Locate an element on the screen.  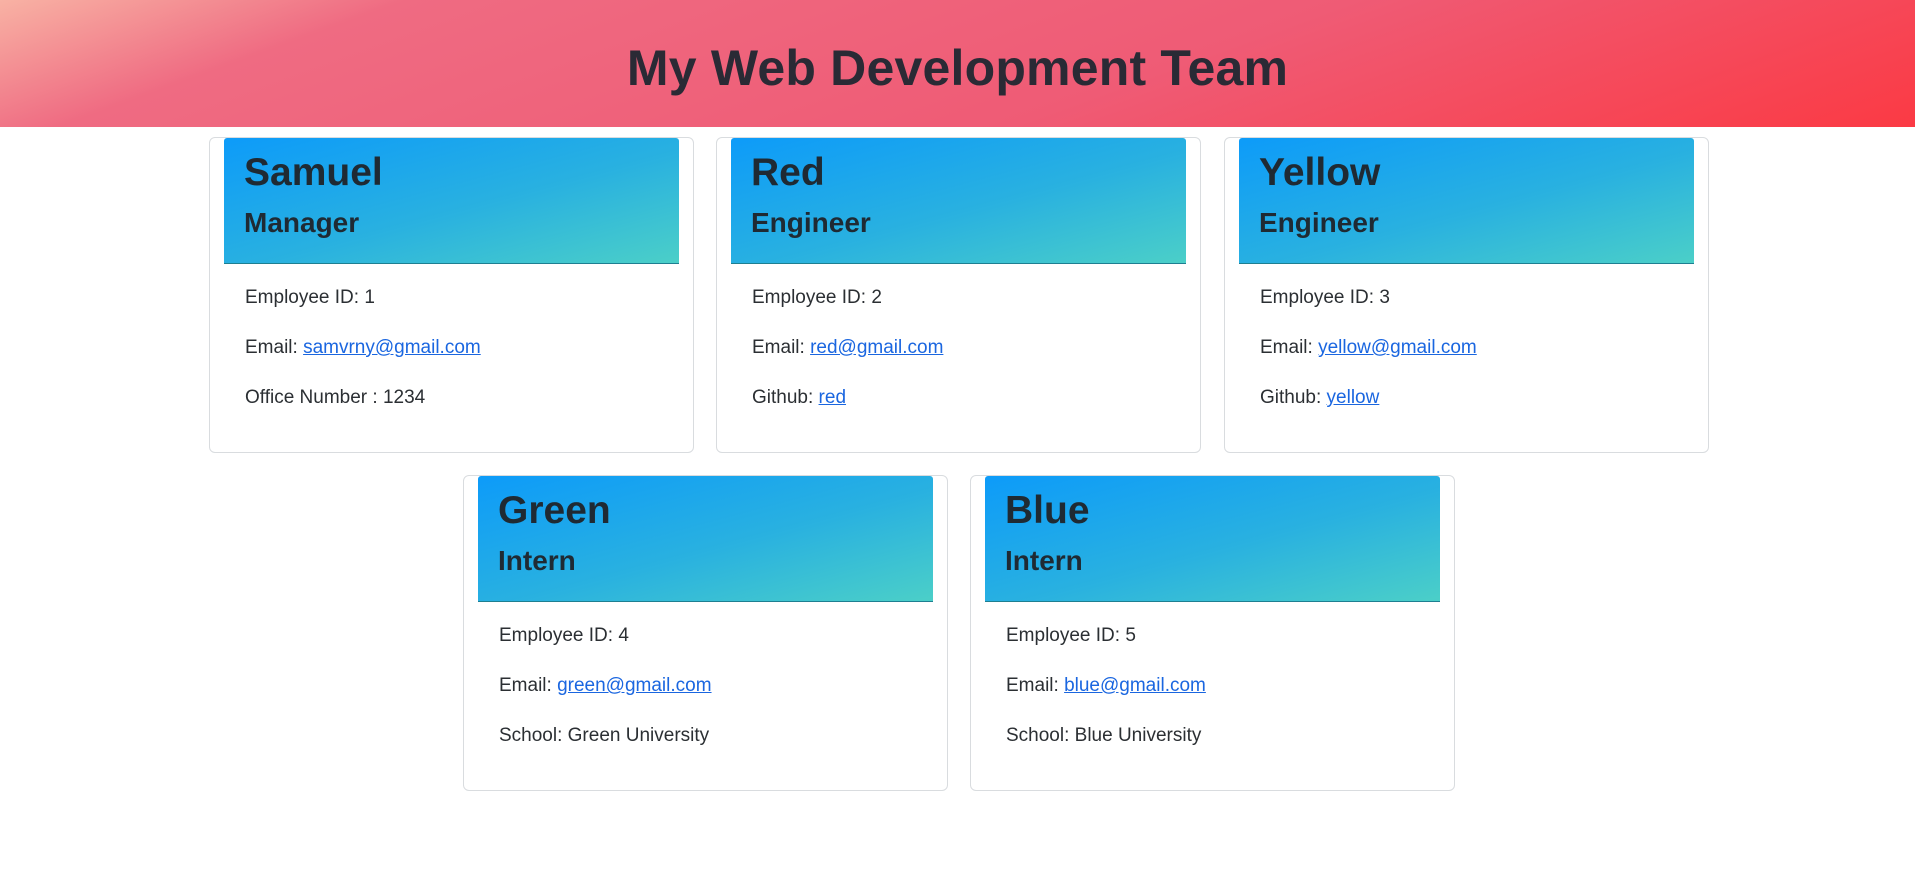
office-number-value: 1234 is located at coordinates (404, 397).